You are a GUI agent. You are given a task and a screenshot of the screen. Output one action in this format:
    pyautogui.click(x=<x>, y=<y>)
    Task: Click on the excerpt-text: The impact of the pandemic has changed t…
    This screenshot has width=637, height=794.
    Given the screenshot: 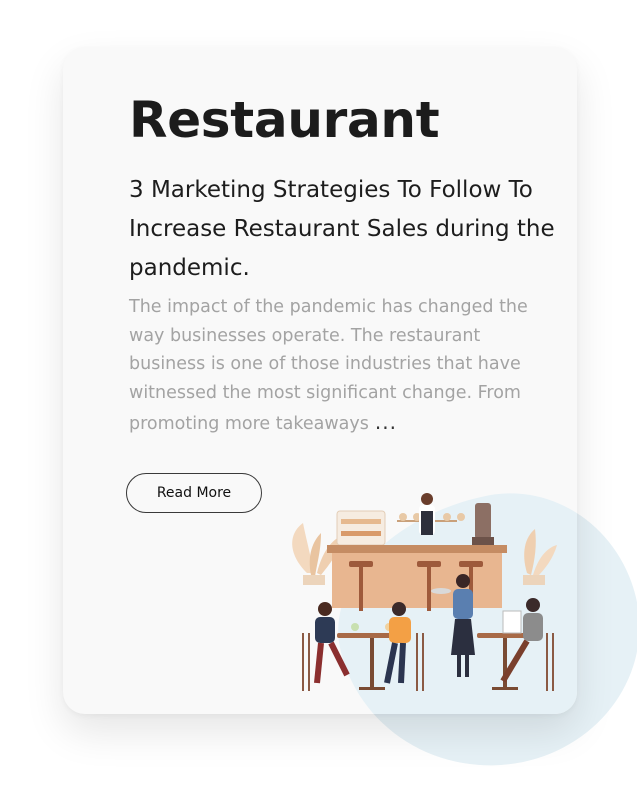 What is the action you would take?
    pyautogui.click(x=328, y=365)
    